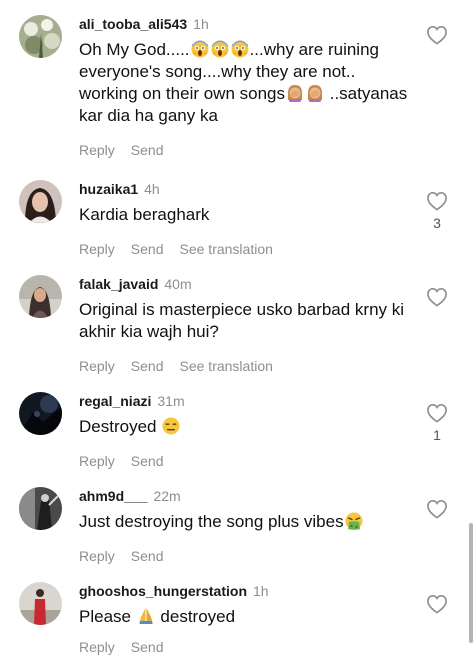 The width and height of the screenshot is (474, 662). I want to click on comment-meta: huzaika1 4h, so click(246, 189).